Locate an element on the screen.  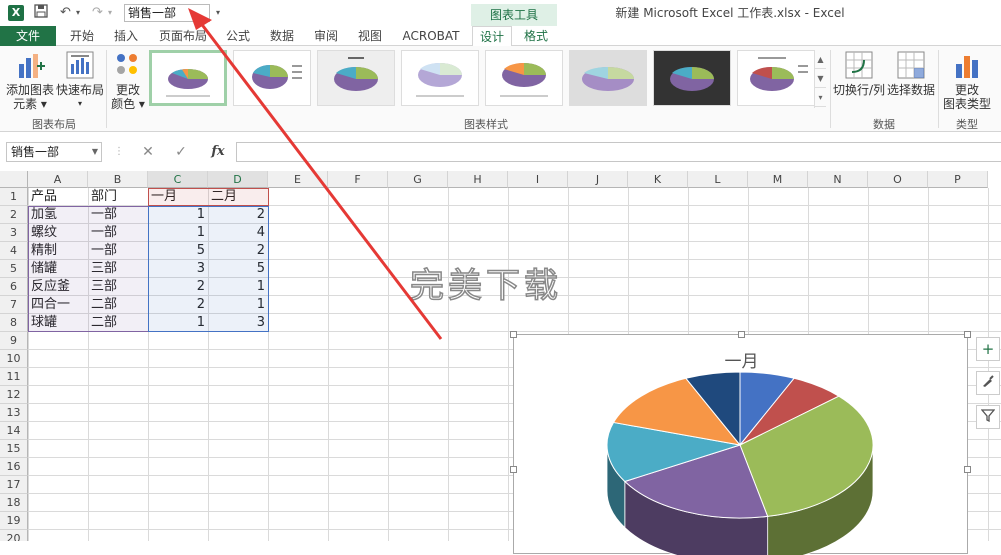
chart-styles-icon is located at coordinates (988, 383).